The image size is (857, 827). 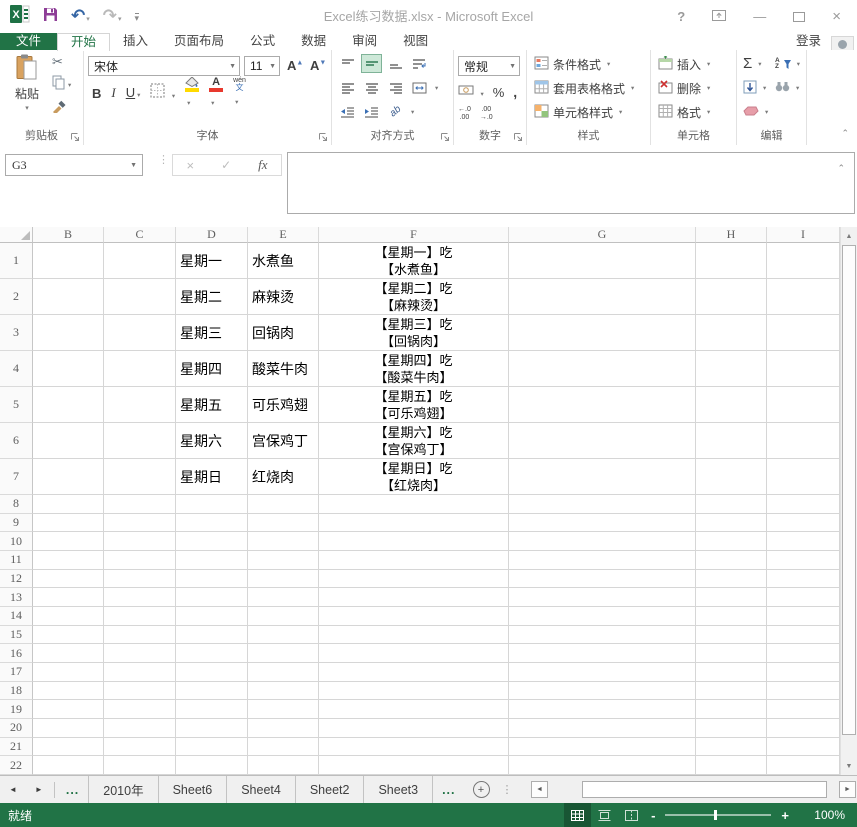 I want to click on cell-styles-button: 单元格样式 ▾, so click(x=578, y=112).